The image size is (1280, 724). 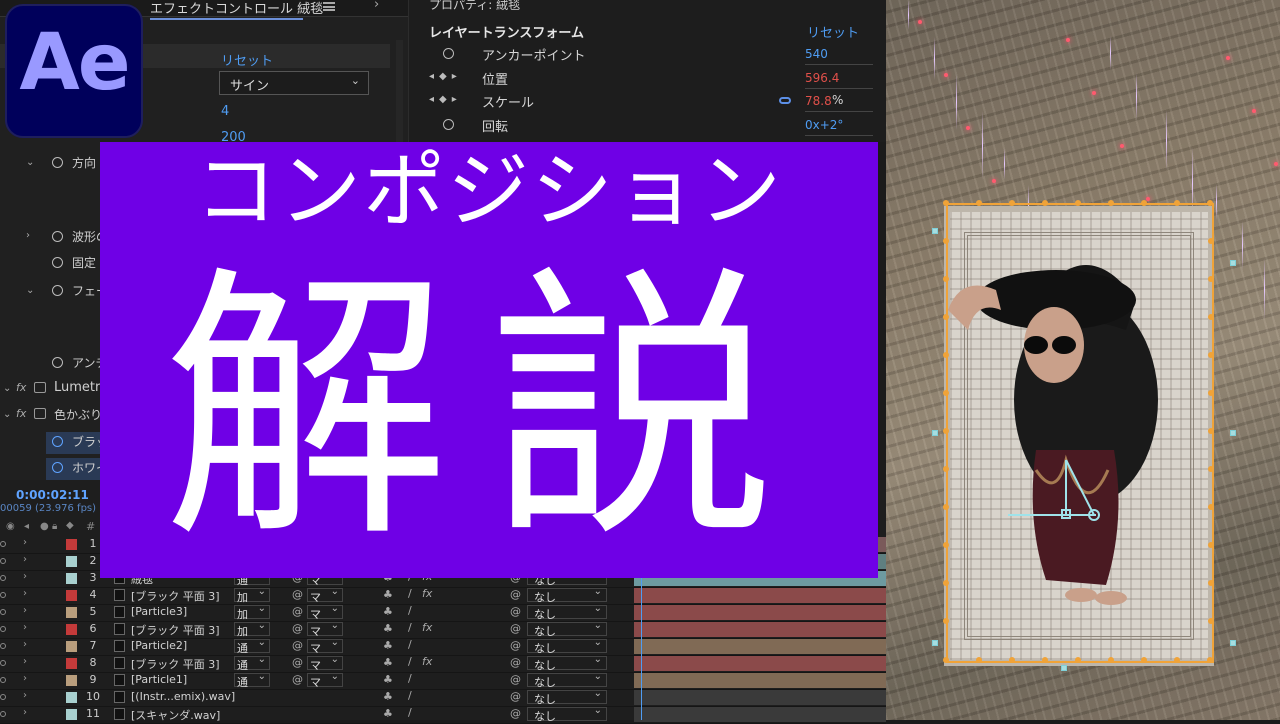 What do you see at coordinates (52, 495) in the screenshot?
I see `timeline-timecode: 0:00:02:11` at bounding box center [52, 495].